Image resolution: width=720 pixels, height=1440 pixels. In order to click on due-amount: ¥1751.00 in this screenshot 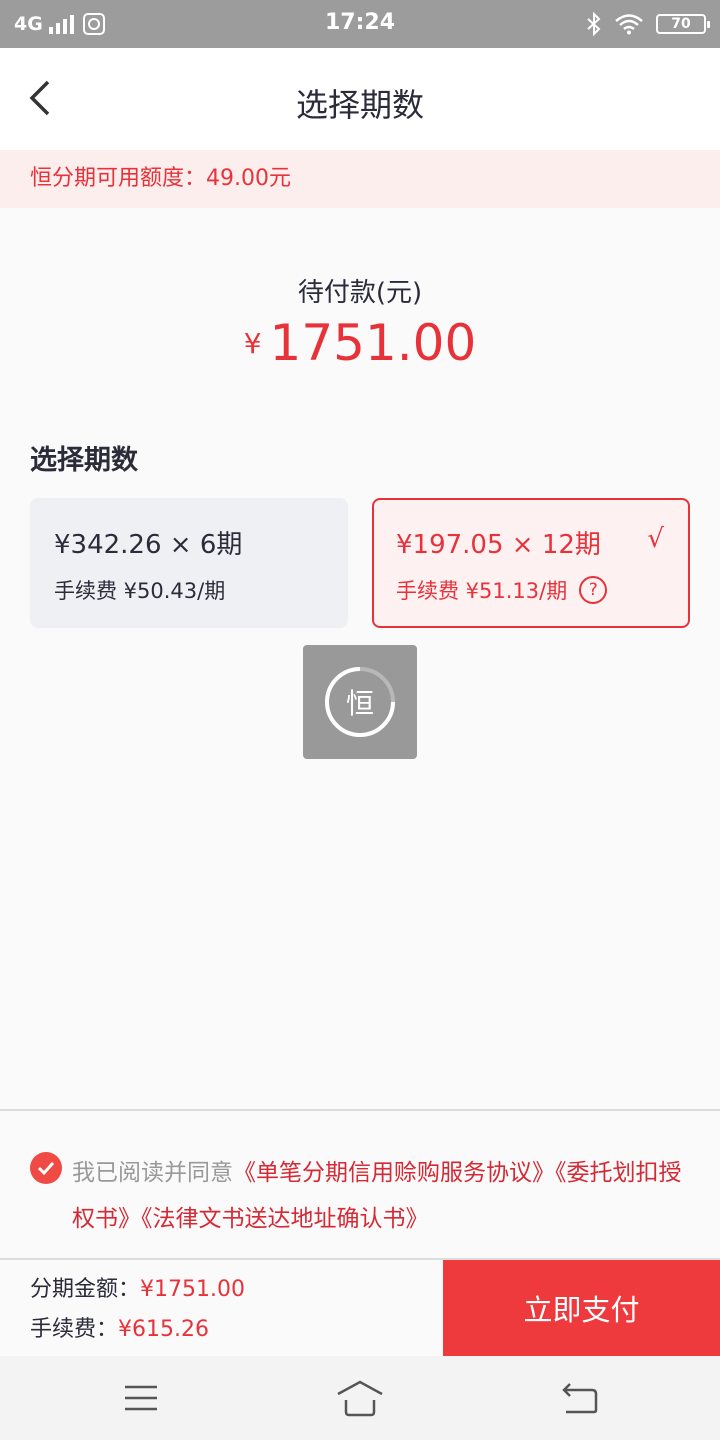, I will do `click(360, 343)`.